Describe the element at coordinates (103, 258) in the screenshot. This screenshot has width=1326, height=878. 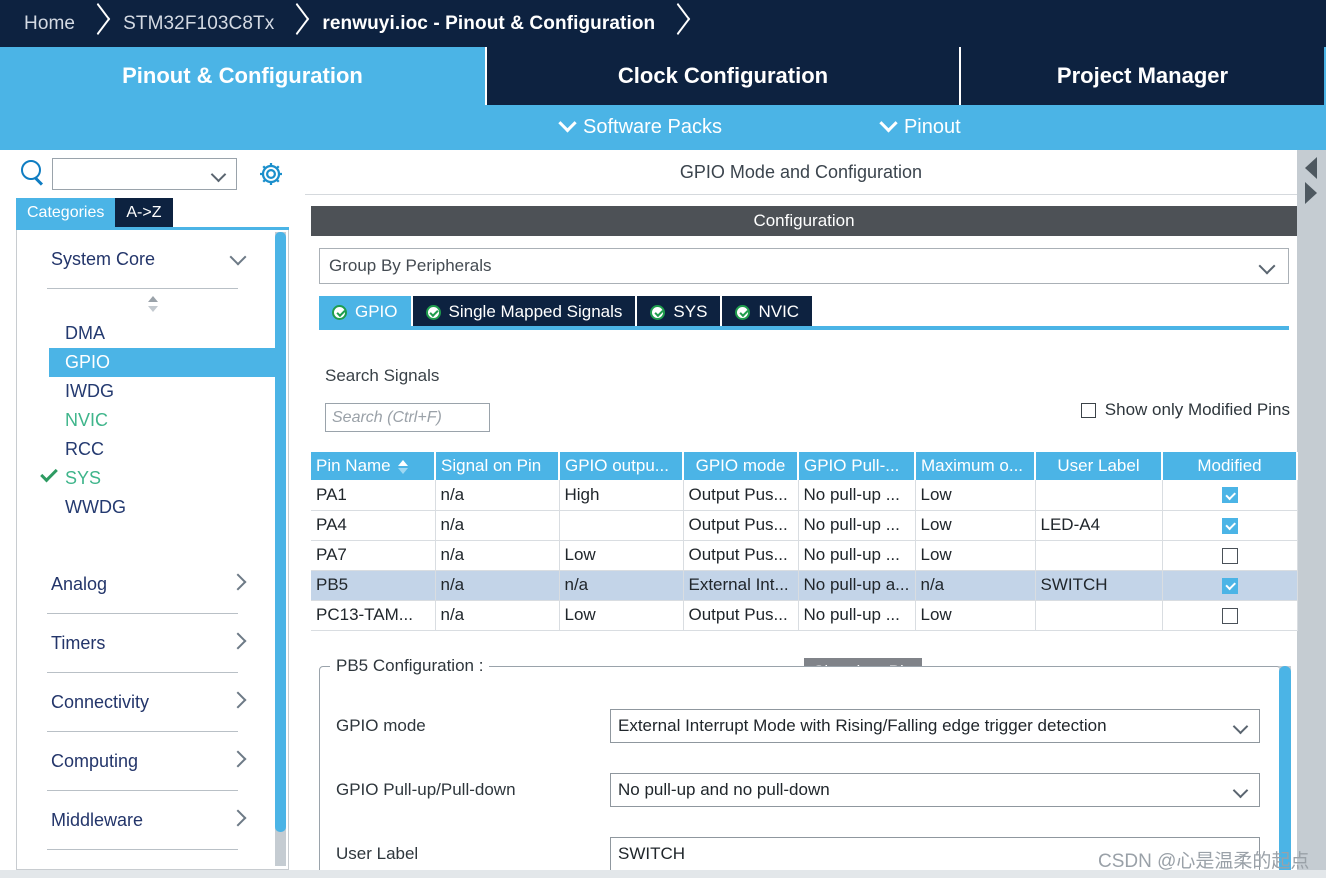
I see `sidebar-group-label: System Core` at that location.